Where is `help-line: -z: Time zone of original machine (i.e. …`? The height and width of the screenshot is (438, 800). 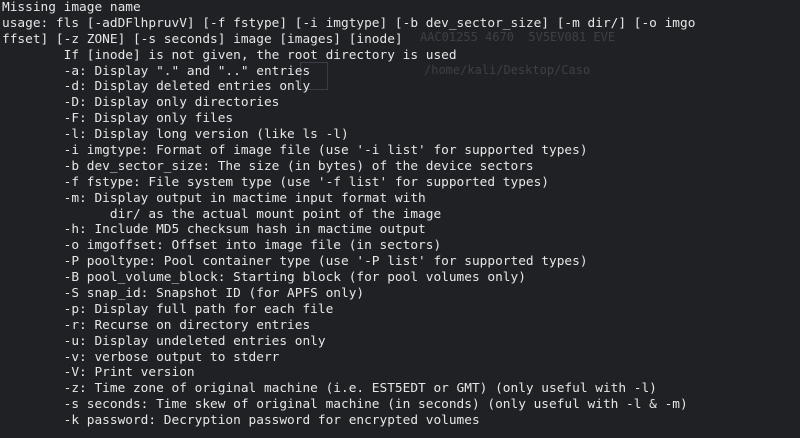 help-line: -z: Time zone of original machine (i.e. … is located at coordinates (329, 389).